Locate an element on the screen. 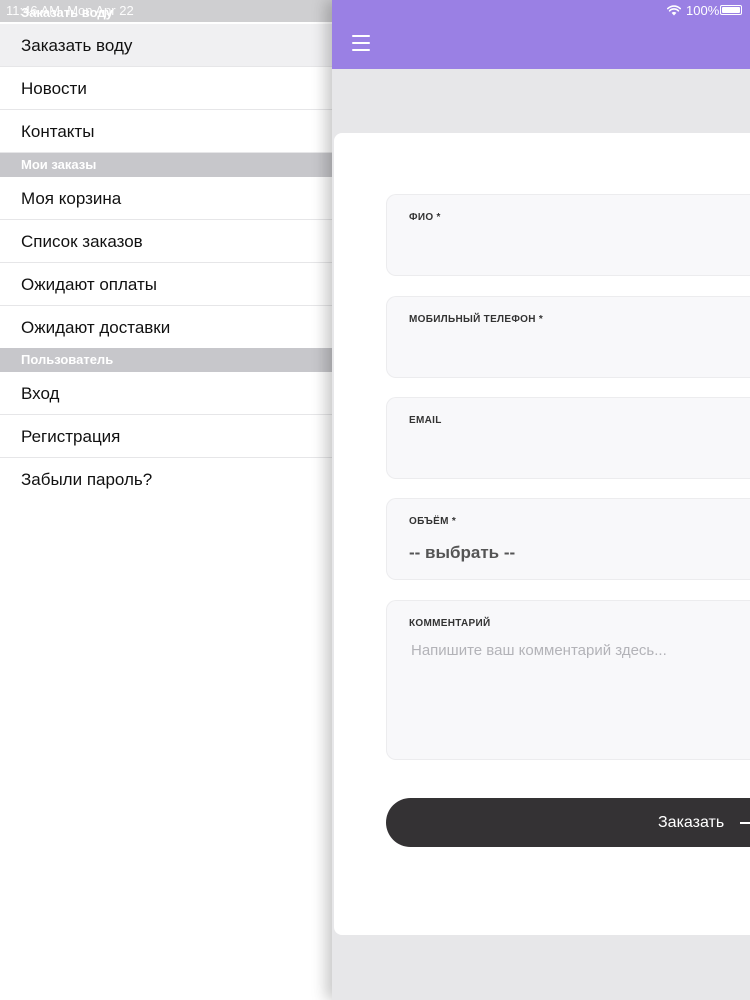 The width and height of the screenshot is (750, 1000). menu-item-label: Моя корзина is located at coordinates (71, 198).